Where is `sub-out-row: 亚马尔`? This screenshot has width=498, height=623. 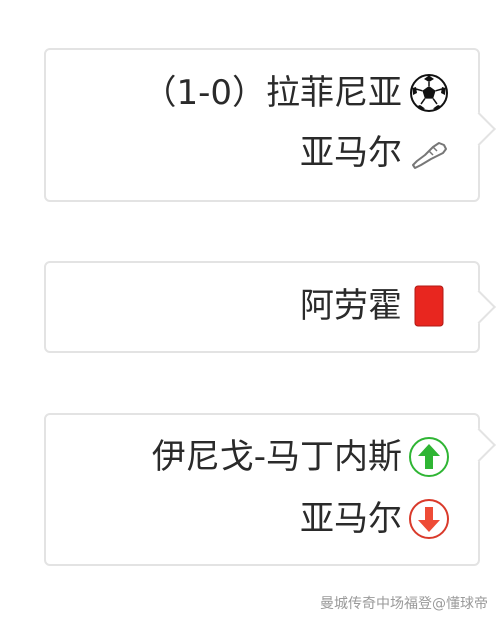
sub-out-row: 亚马尔 is located at coordinates (375, 519).